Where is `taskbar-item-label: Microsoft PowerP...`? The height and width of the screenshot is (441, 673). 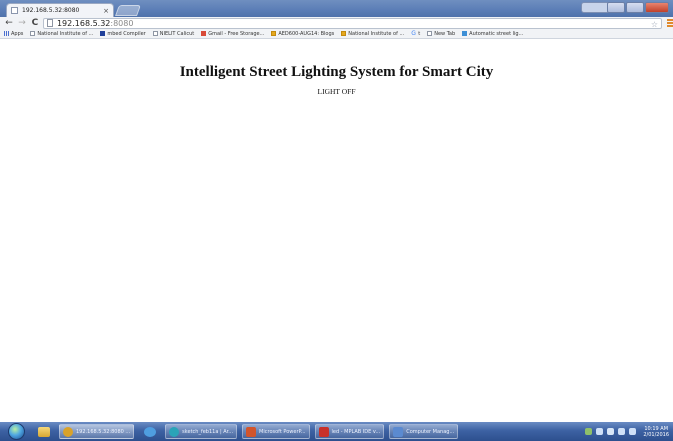
taskbar-item-label: Microsoft PowerP... is located at coordinates (282, 431).